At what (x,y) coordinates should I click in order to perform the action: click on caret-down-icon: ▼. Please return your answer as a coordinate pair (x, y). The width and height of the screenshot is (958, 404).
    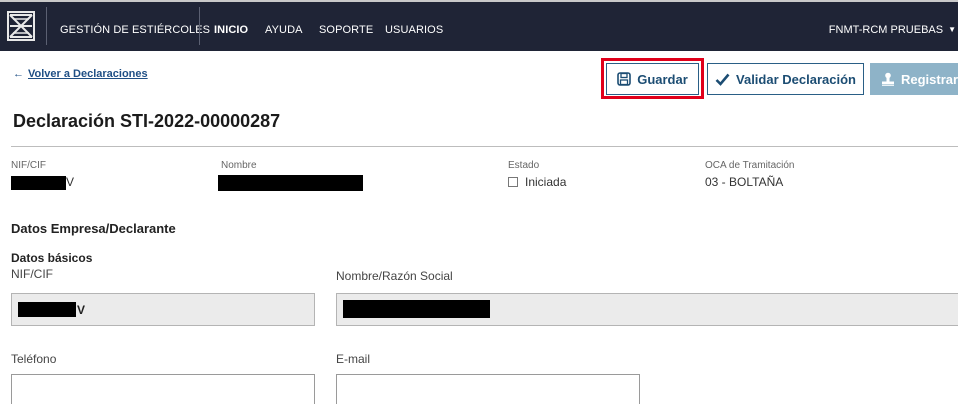
    Looking at the image, I should click on (952, 29).